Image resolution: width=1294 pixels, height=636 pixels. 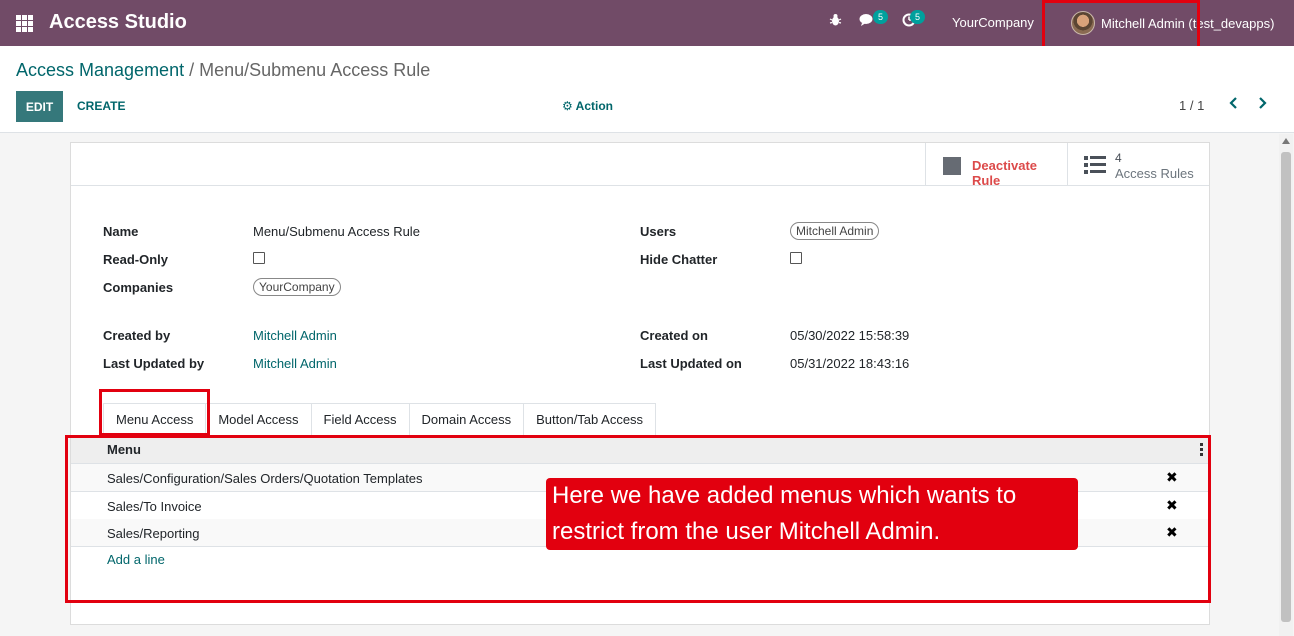 What do you see at coordinates (850, 335) in the screenshot?
I see `created-on-value: 05/30/2022 15:58:39` at bounding box center [850, 335].